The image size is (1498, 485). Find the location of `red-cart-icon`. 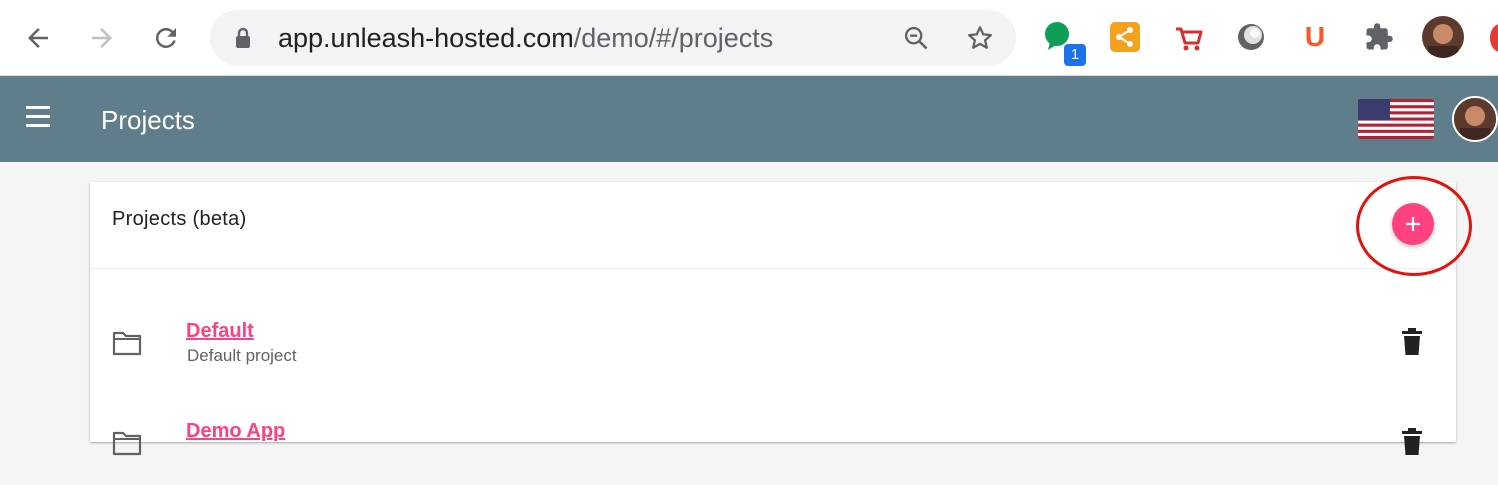

red-cart-icon is located at coordinates (1189, 39).